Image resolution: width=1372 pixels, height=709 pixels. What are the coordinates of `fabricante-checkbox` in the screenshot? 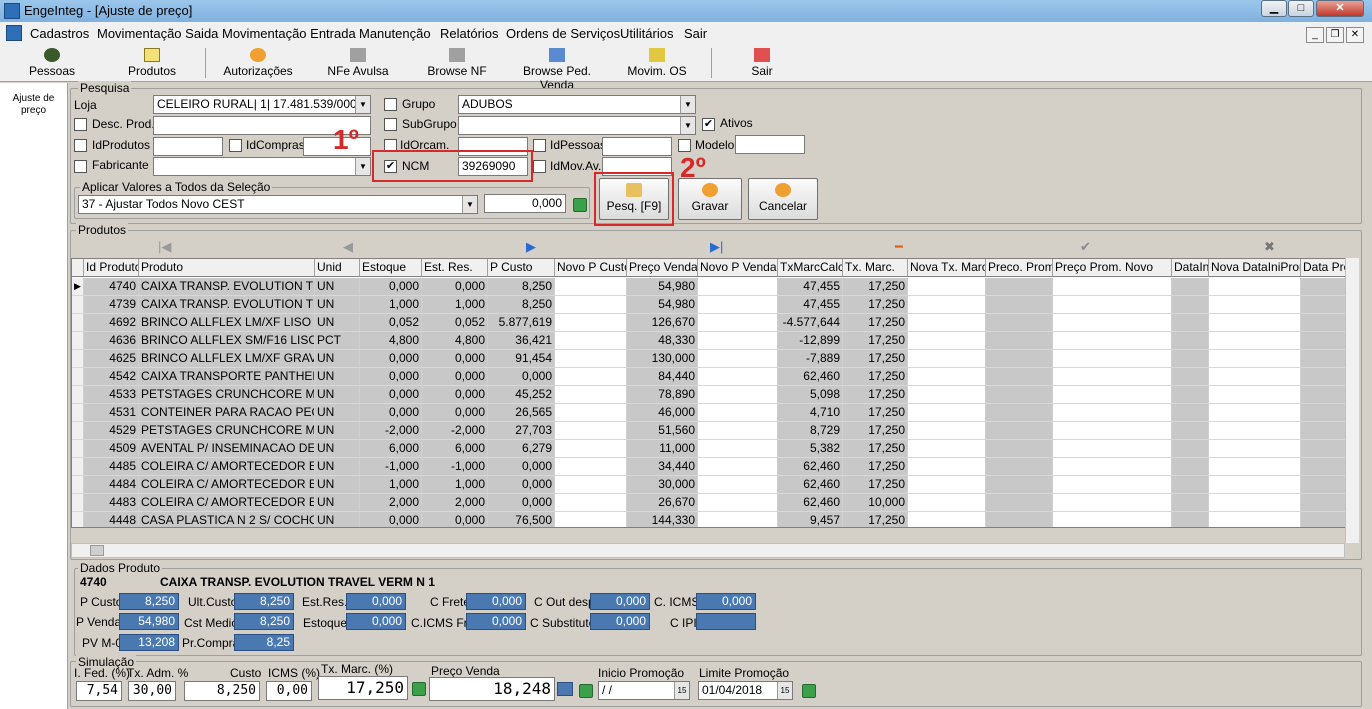 It's located at (80, 166).